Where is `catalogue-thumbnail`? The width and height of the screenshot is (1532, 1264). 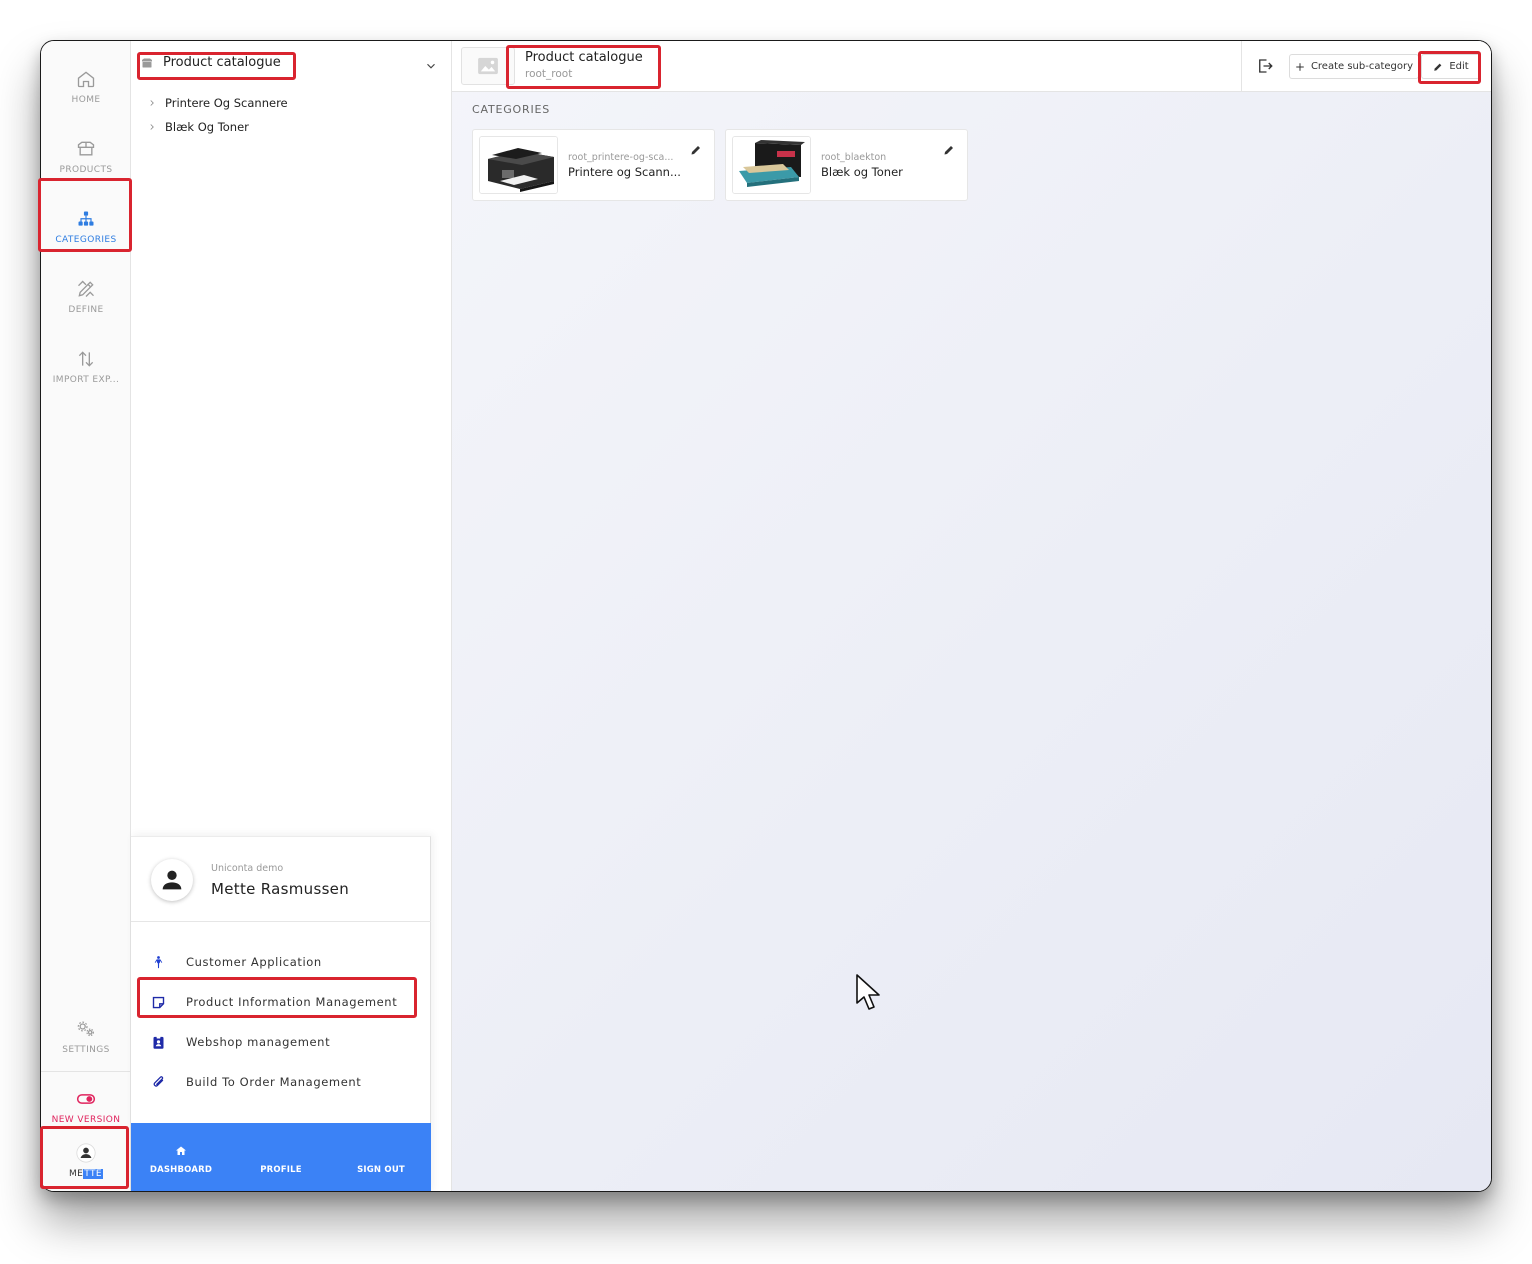 catalogue-thumbnail is located at coordinates (488, 66).